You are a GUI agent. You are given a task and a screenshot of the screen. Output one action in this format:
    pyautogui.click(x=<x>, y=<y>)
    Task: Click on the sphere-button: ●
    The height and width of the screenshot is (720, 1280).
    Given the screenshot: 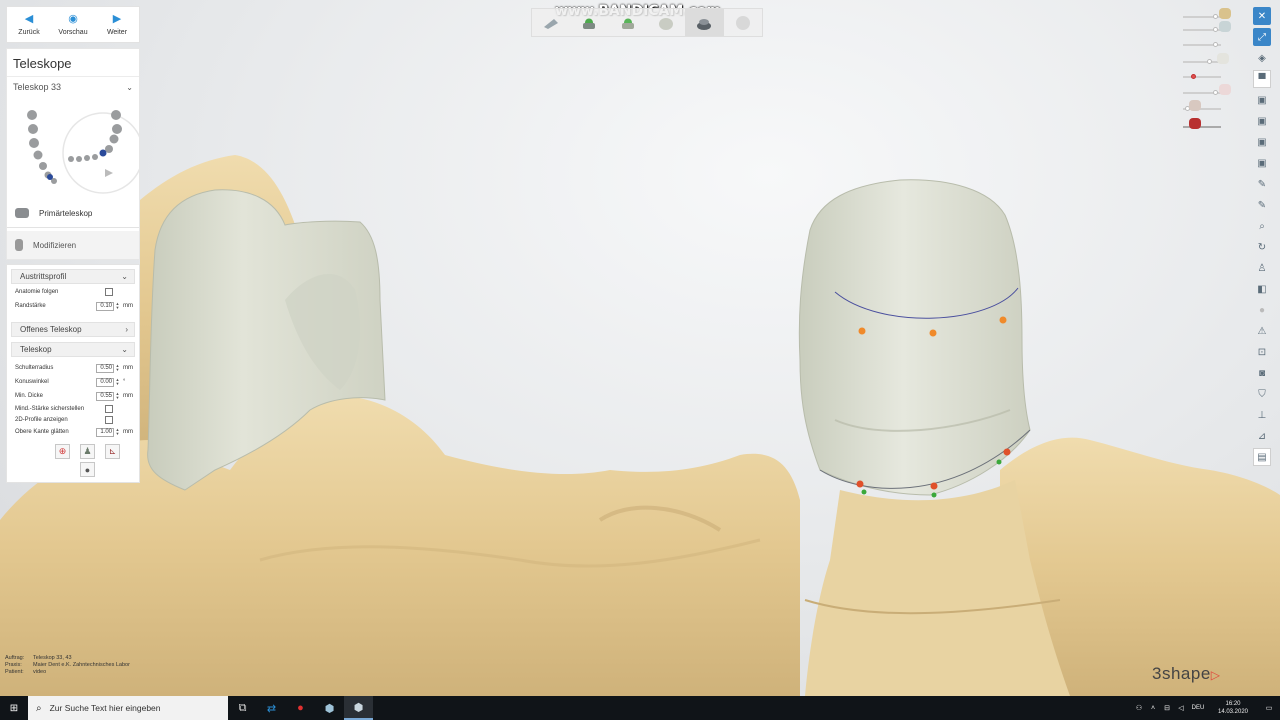 What is the action you would take?
    pyautogui.click(x=1262, y=310)
    